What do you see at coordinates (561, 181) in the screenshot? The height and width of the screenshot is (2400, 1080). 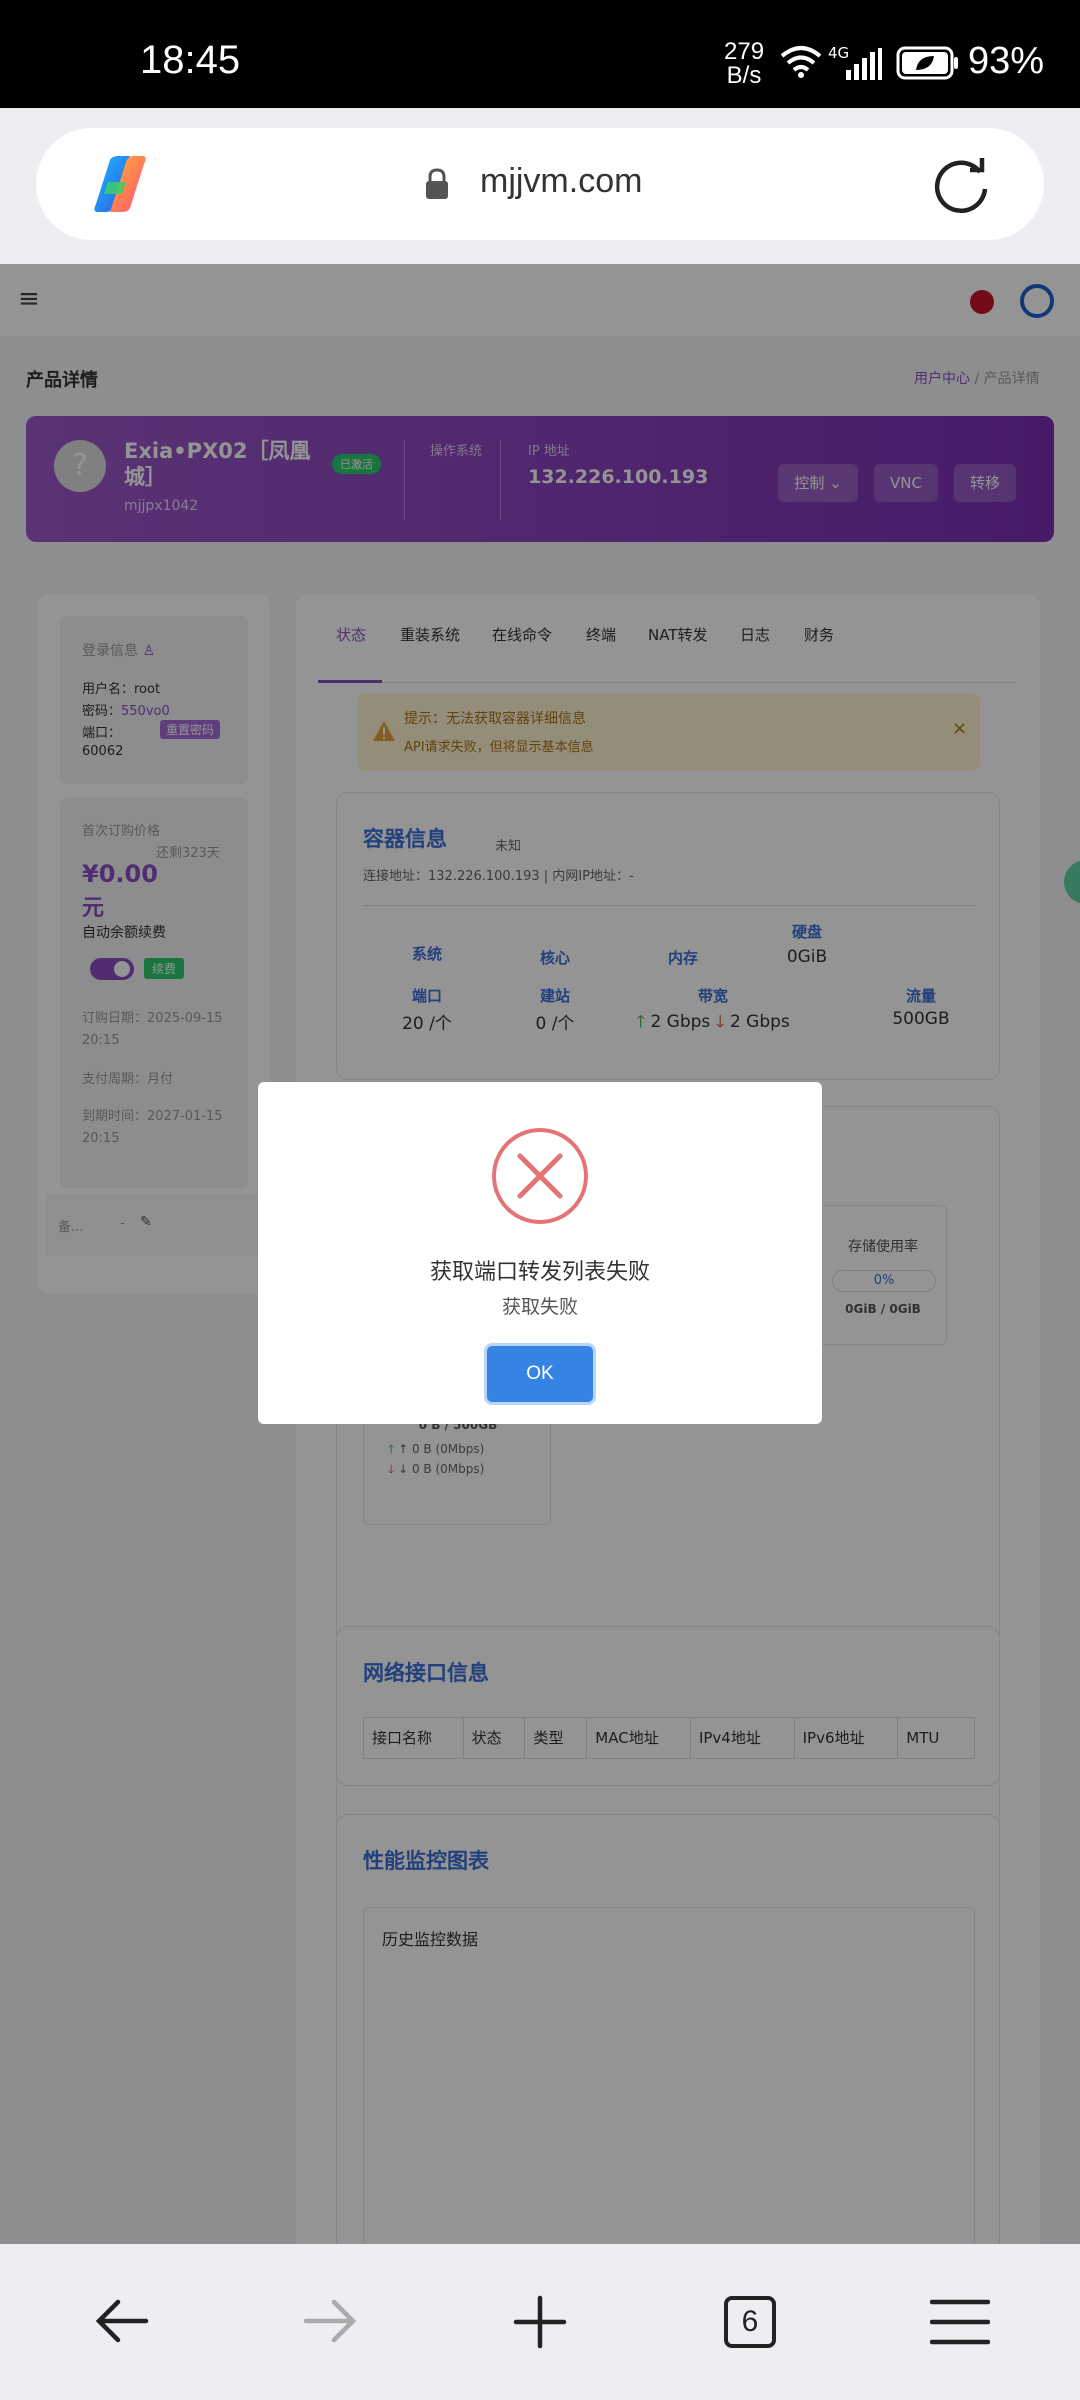 I see `url-text: mjjvm.com` at bounding box center [561, 181].